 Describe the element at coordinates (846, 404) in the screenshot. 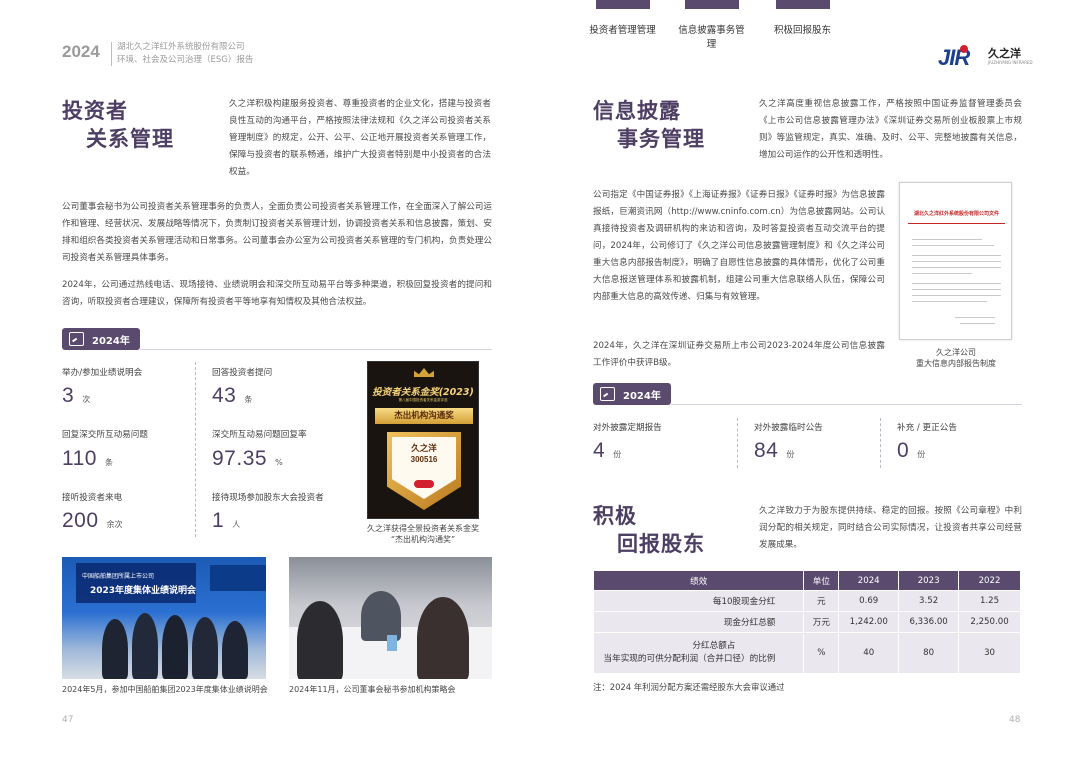

I see `badge-underline` at that location.